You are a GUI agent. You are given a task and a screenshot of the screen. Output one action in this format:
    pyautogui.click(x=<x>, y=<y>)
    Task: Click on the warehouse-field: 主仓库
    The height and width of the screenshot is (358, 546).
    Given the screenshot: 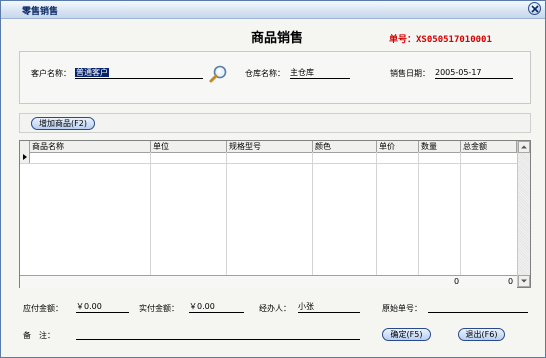 What is the action you would take?
    pyautogui.click(x=320, y=73)
    